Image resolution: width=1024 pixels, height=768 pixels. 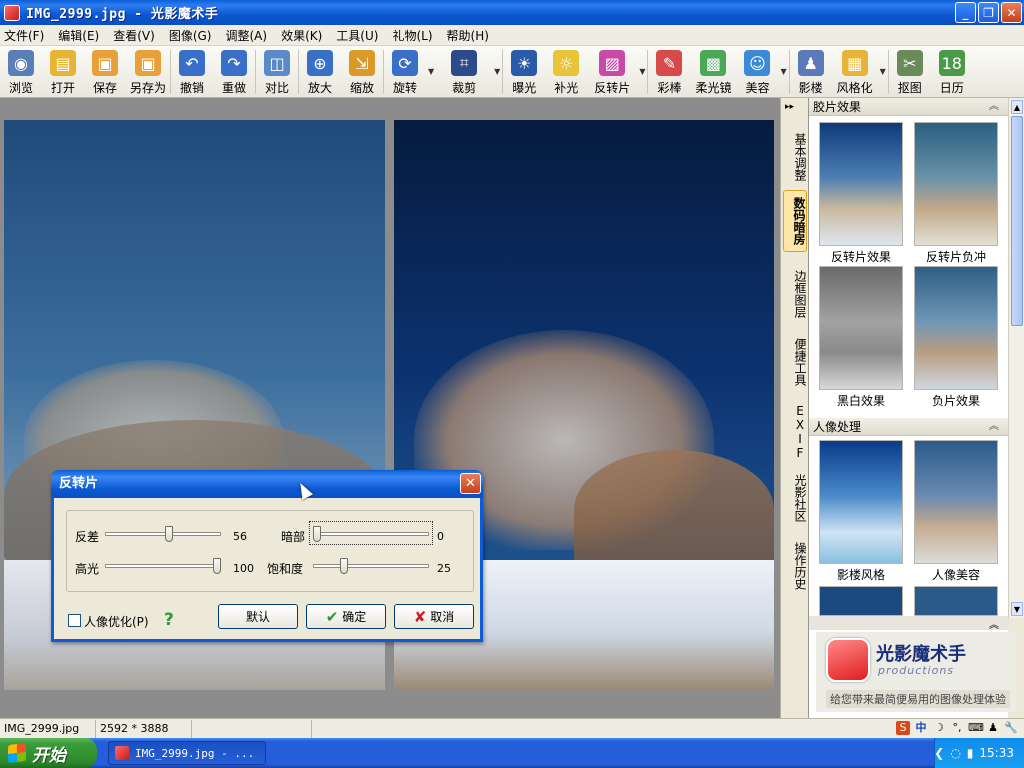 What do you see at coordinates (795, 362) in the screenshot?
I see `tab-quick-tools: 便捷工具` at bounding box center [795, 362].